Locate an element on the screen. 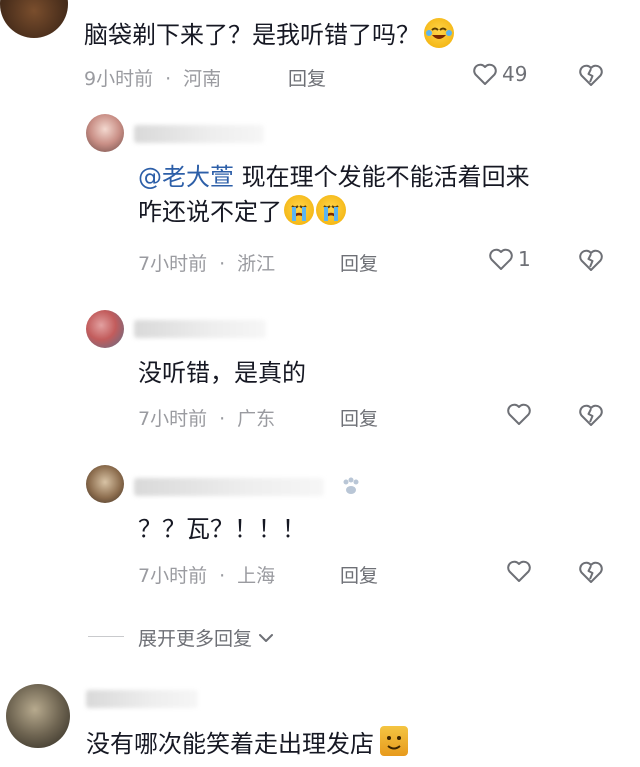 This screenshot has height=767, width=640. reply-meta: 7小时前 · 浙江 is located at coordinates (207, 264).